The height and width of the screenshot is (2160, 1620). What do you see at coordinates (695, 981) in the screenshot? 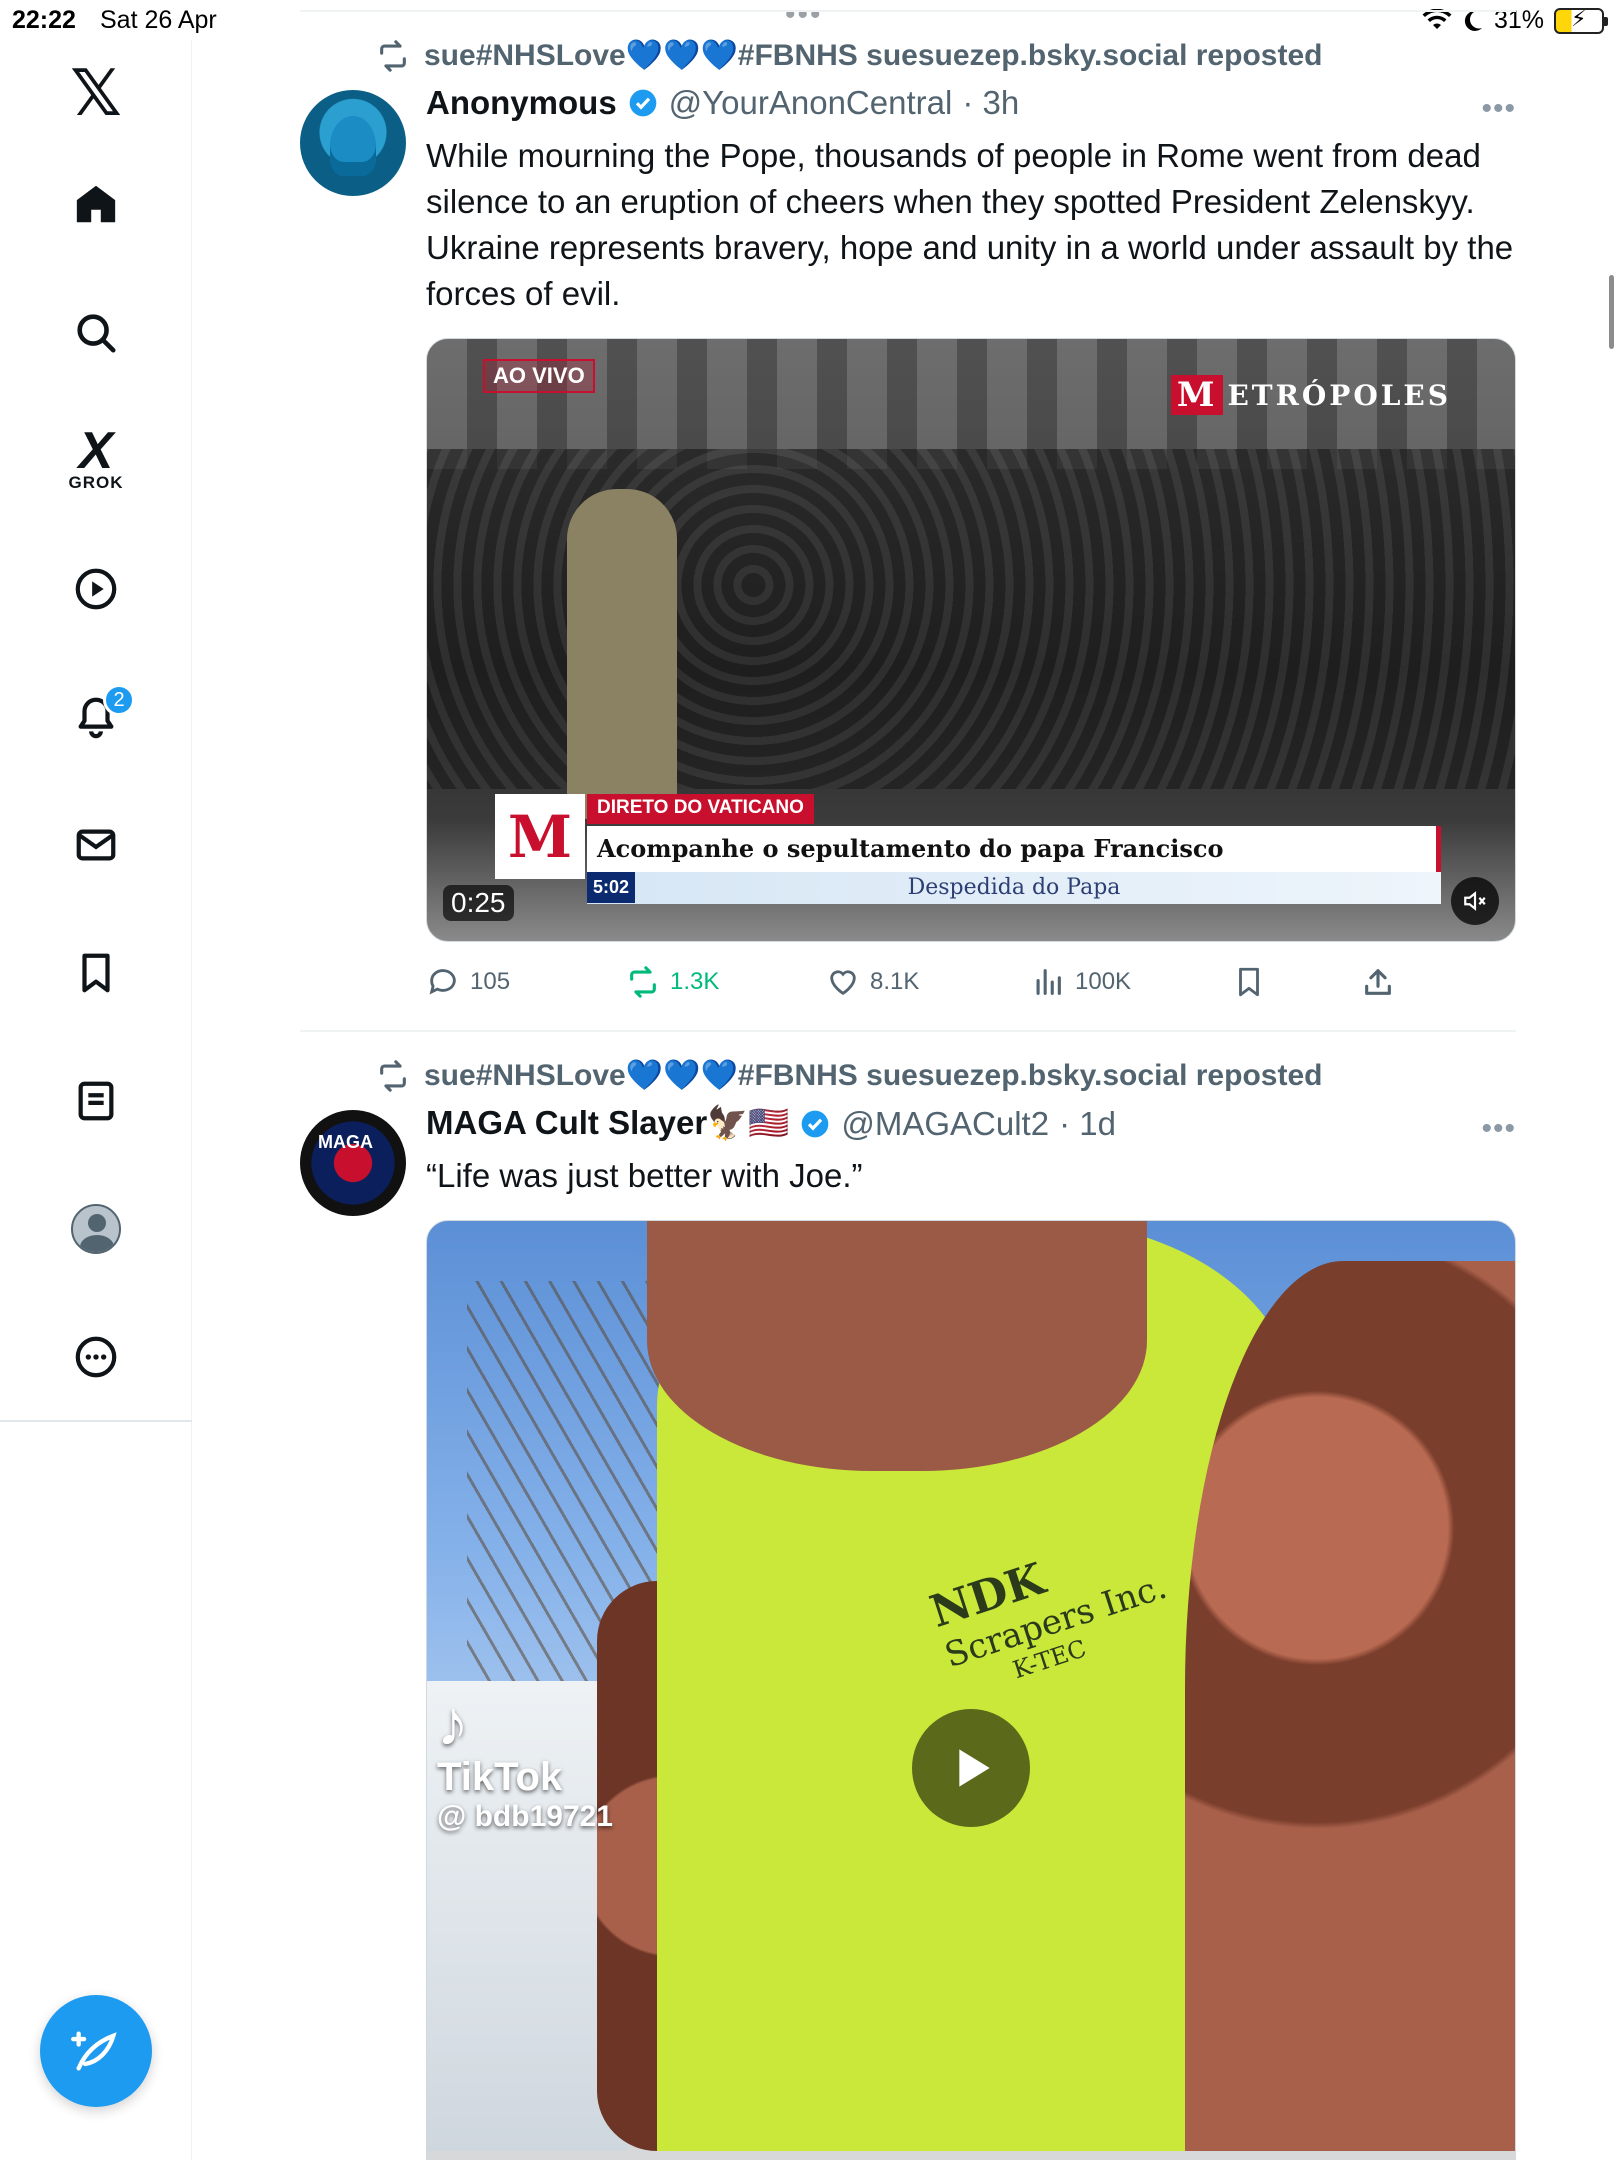
I see `repost-count: 1.3K` at bounding box center [695, 981].